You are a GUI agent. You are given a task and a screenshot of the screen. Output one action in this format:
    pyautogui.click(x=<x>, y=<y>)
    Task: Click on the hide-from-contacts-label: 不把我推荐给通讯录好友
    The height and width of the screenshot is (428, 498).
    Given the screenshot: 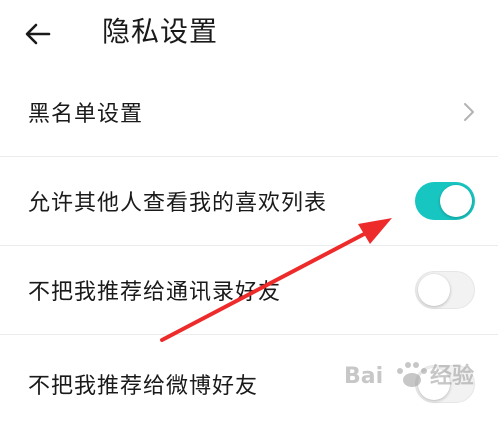 What is the action you would take?
    pyautogui.click(x=155, y=292)
    